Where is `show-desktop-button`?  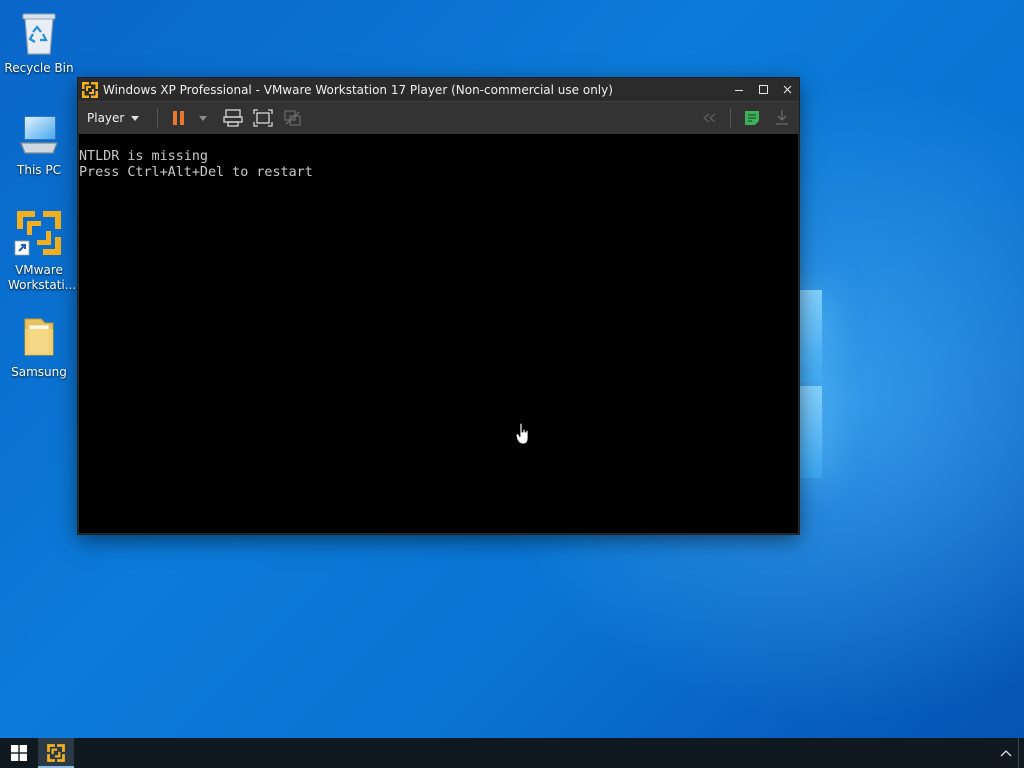 show-desktop-button is located at coordinates (1021, 753).